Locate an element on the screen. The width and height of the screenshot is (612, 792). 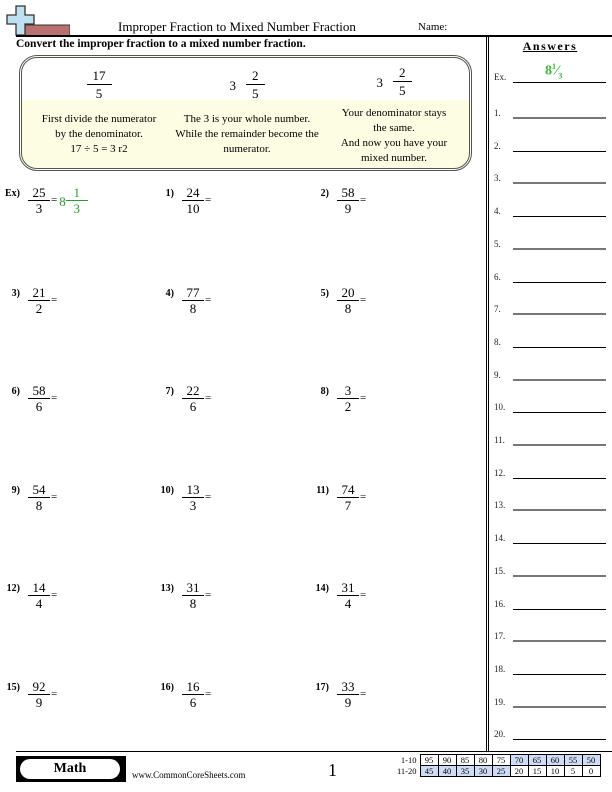
denominator: 2 is located at coordinates (348, 406).